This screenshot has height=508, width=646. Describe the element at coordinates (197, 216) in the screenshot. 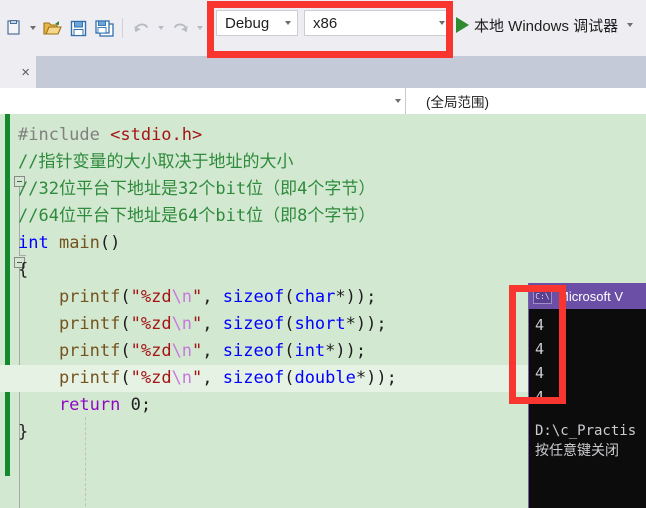

I see `code-token: //64位平台下地址是64个bit位（即8个字节）` at that location.